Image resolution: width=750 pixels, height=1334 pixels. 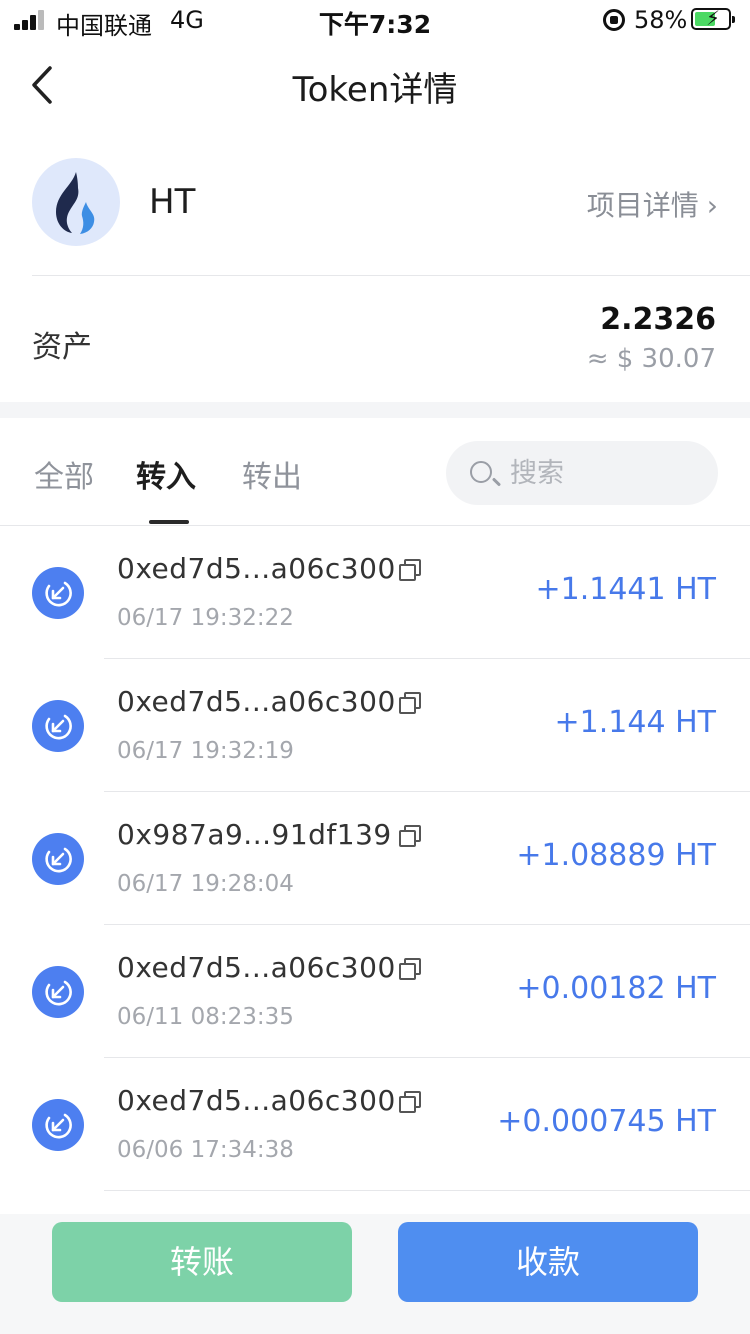 What do you see at coordinates (481, 472) in the screenshot?
I see `search-icon` at bounding box center [481, 472].